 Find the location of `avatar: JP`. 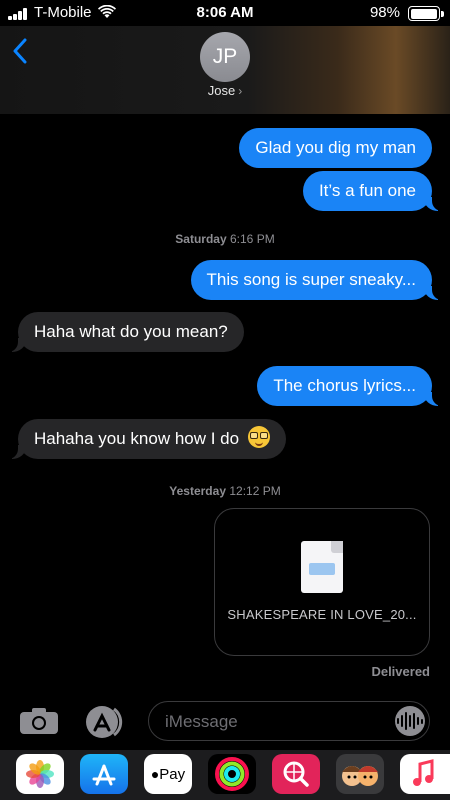

avatar: JP is located at coordinates (225, 57).